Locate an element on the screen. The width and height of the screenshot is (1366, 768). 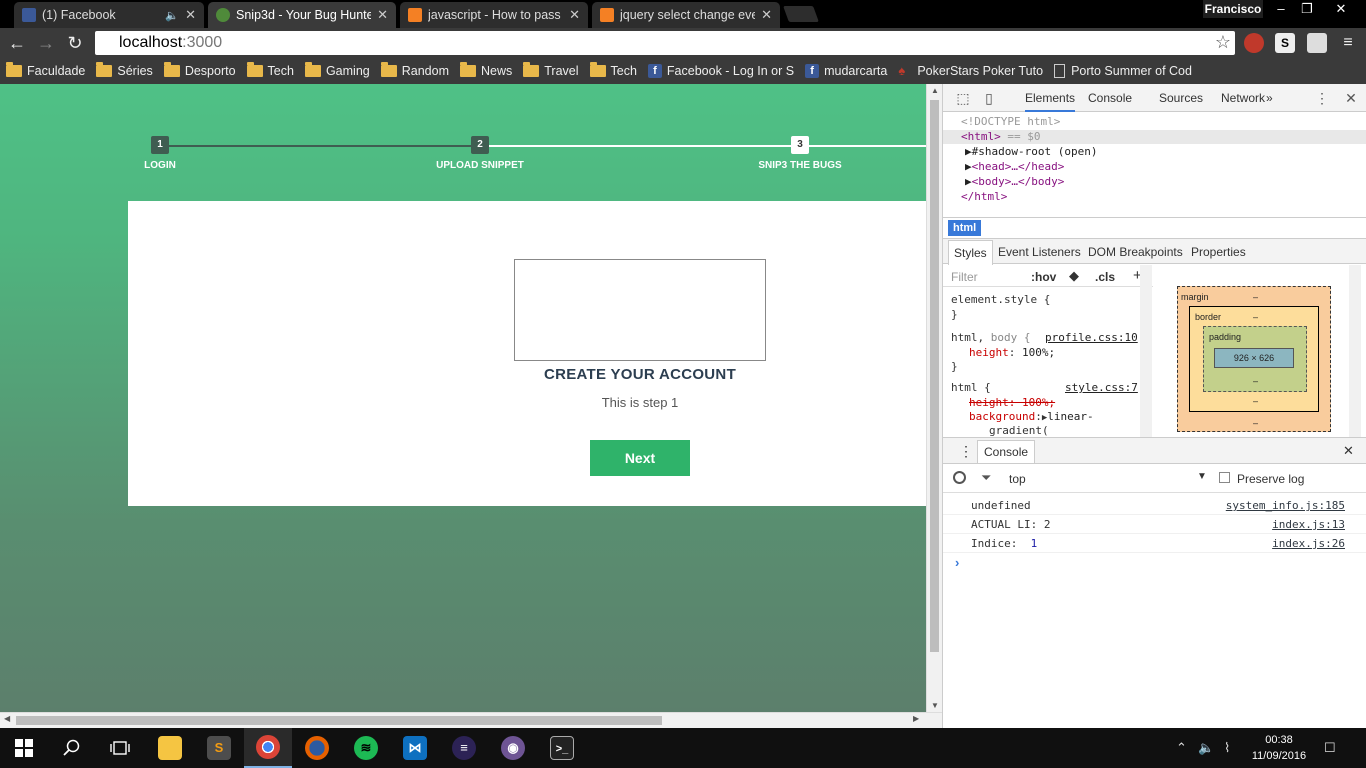
log-source-link: index.js:13 is located at coordinates (1308, 524).